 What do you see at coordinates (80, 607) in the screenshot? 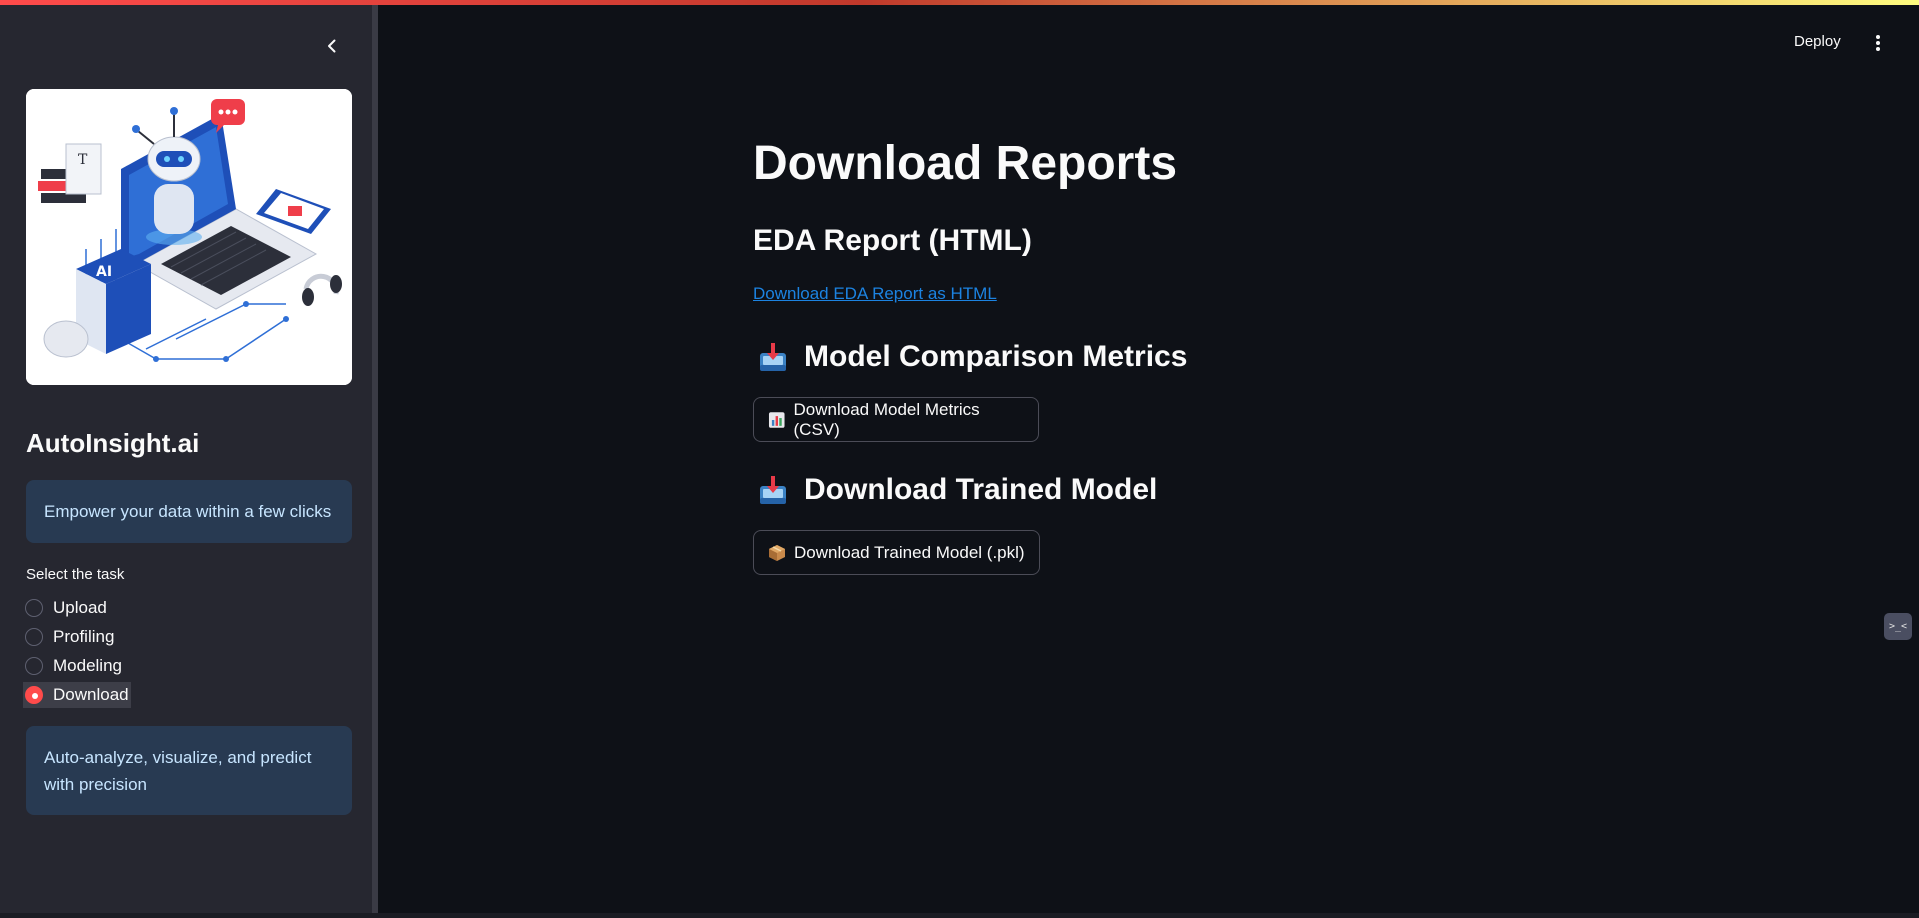
I see `radio-option-label: Upload` at bounding box center [80, 607].